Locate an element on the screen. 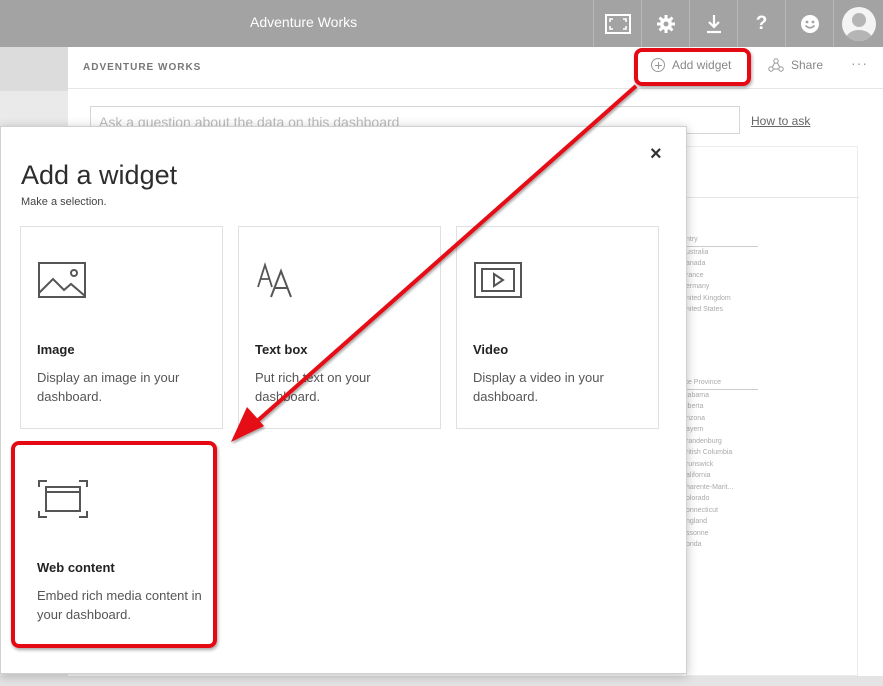 Image resolution: width=883 pixels, height=686 pixels. add-widget-highlight is located at coordinates (692, 67).